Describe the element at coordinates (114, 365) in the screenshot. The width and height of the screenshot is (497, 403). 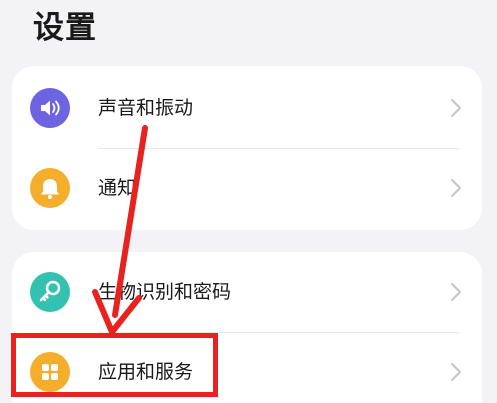
I see `highlight-box` at that location.